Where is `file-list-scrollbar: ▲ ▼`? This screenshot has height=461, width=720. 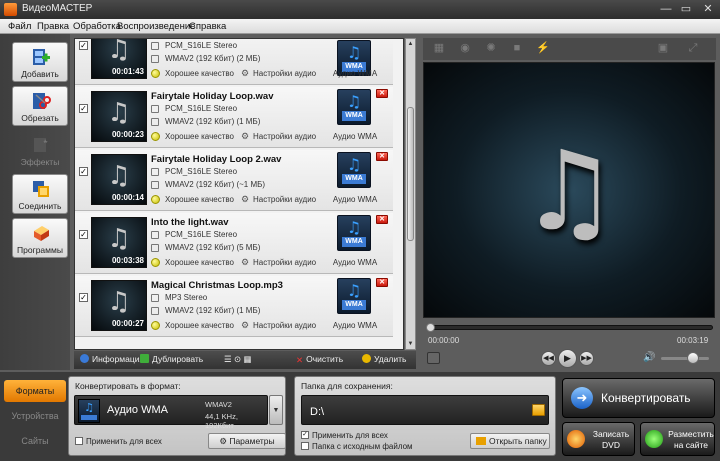
file-list-scrollbar: ▲ ▼ is located at coordinates (410, 194).